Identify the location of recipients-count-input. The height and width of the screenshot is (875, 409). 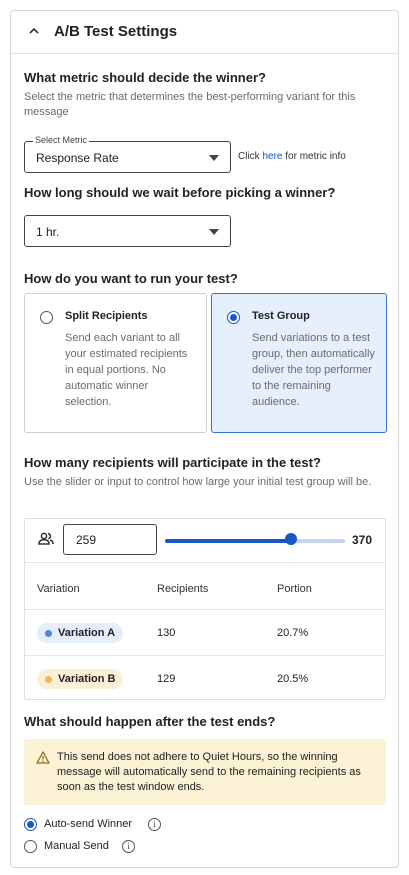
(110, 539).